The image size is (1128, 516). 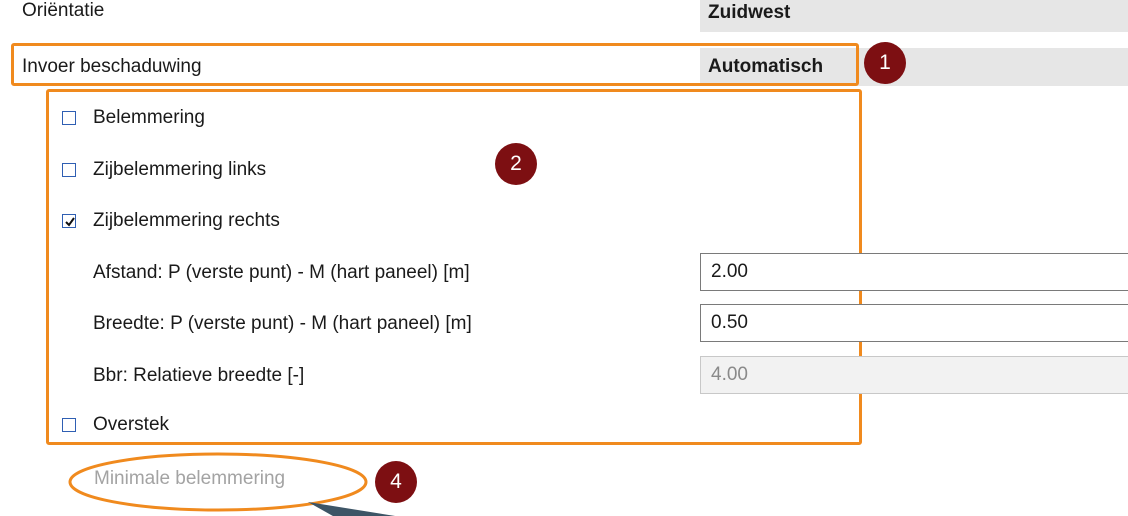 I want to click on pointer-arrow-icon, so click(x=352, y=509).